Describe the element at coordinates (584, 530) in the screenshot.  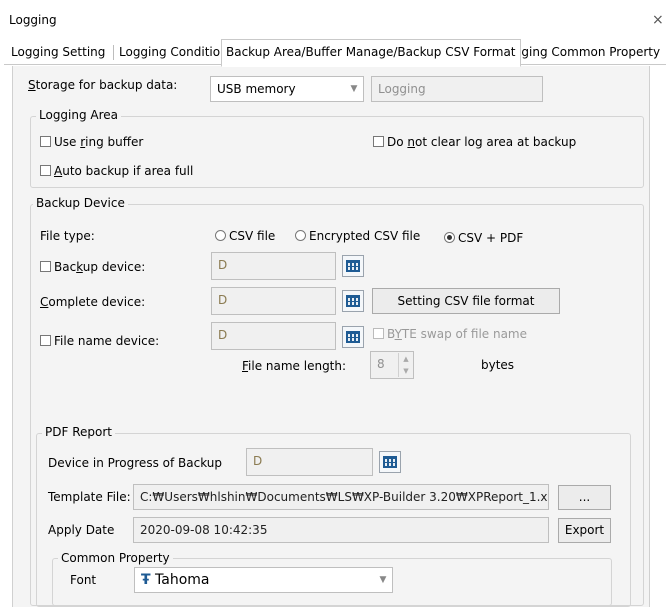
I see `export-button: Export` at that location.